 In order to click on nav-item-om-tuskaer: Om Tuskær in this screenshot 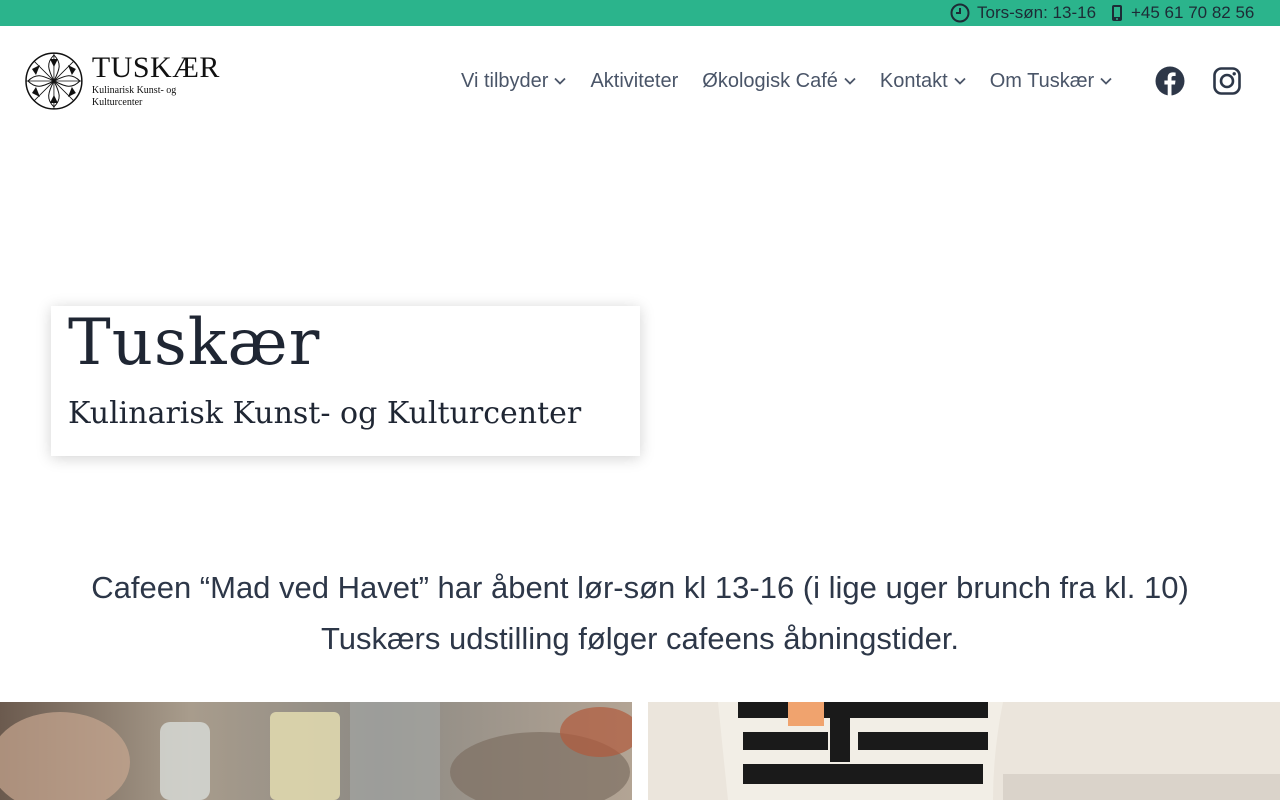, I will do `click(1051, 81)`.